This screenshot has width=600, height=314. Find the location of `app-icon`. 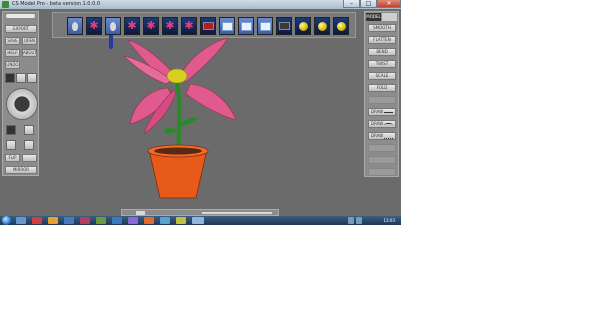

app-icon is located at coordinates (5, 4).